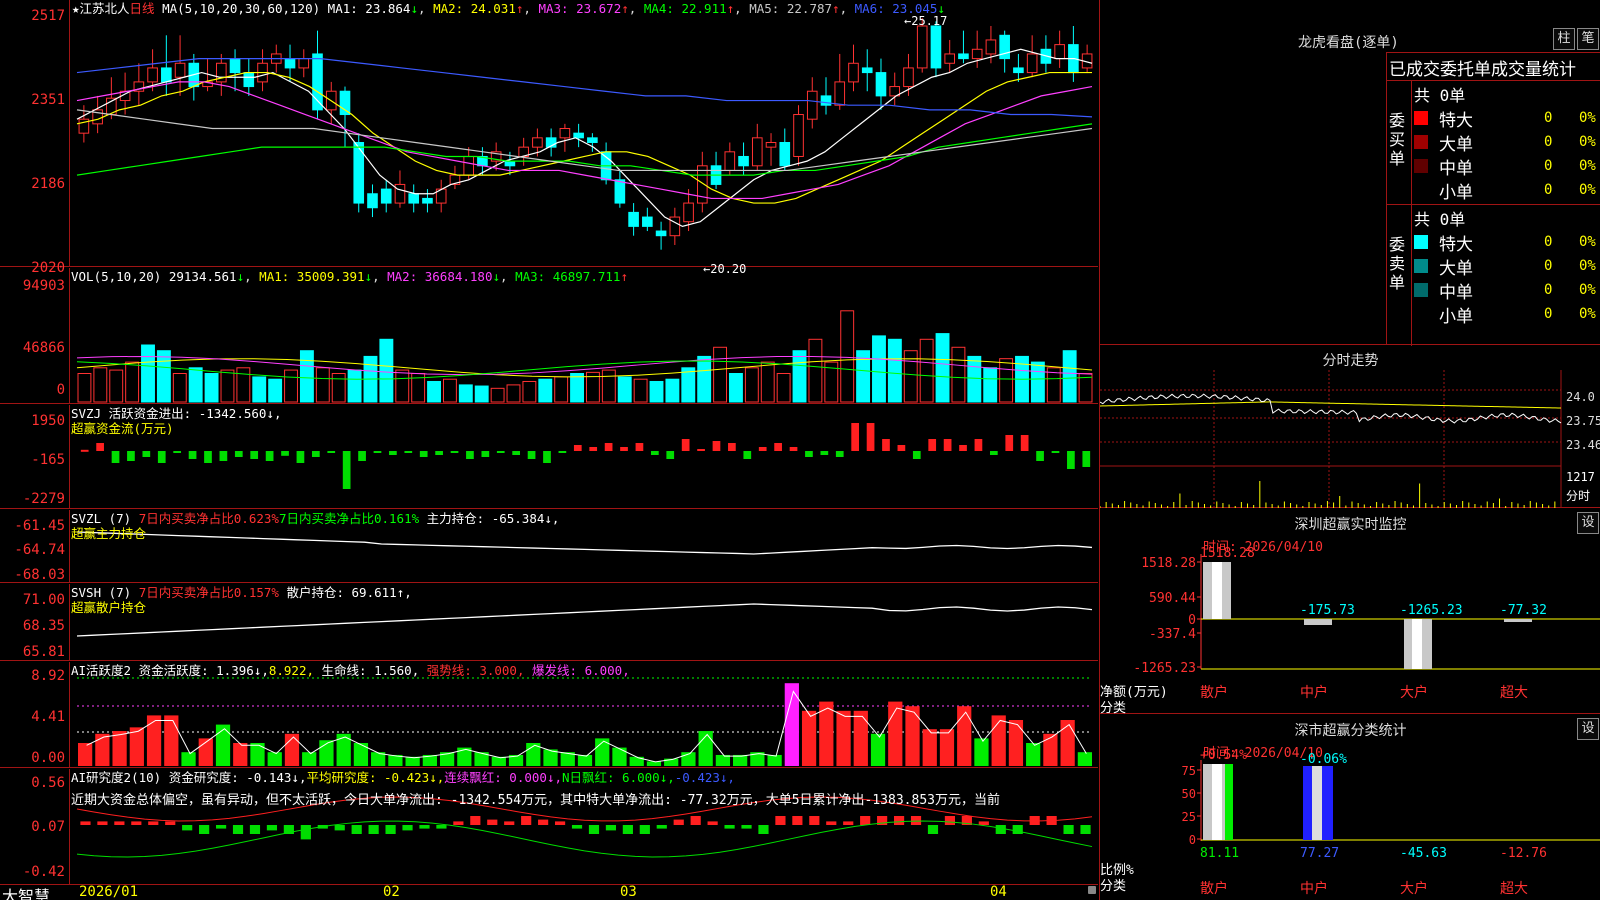  I want to click on ma2-value: MA2: 24.031, so click(474, 8).